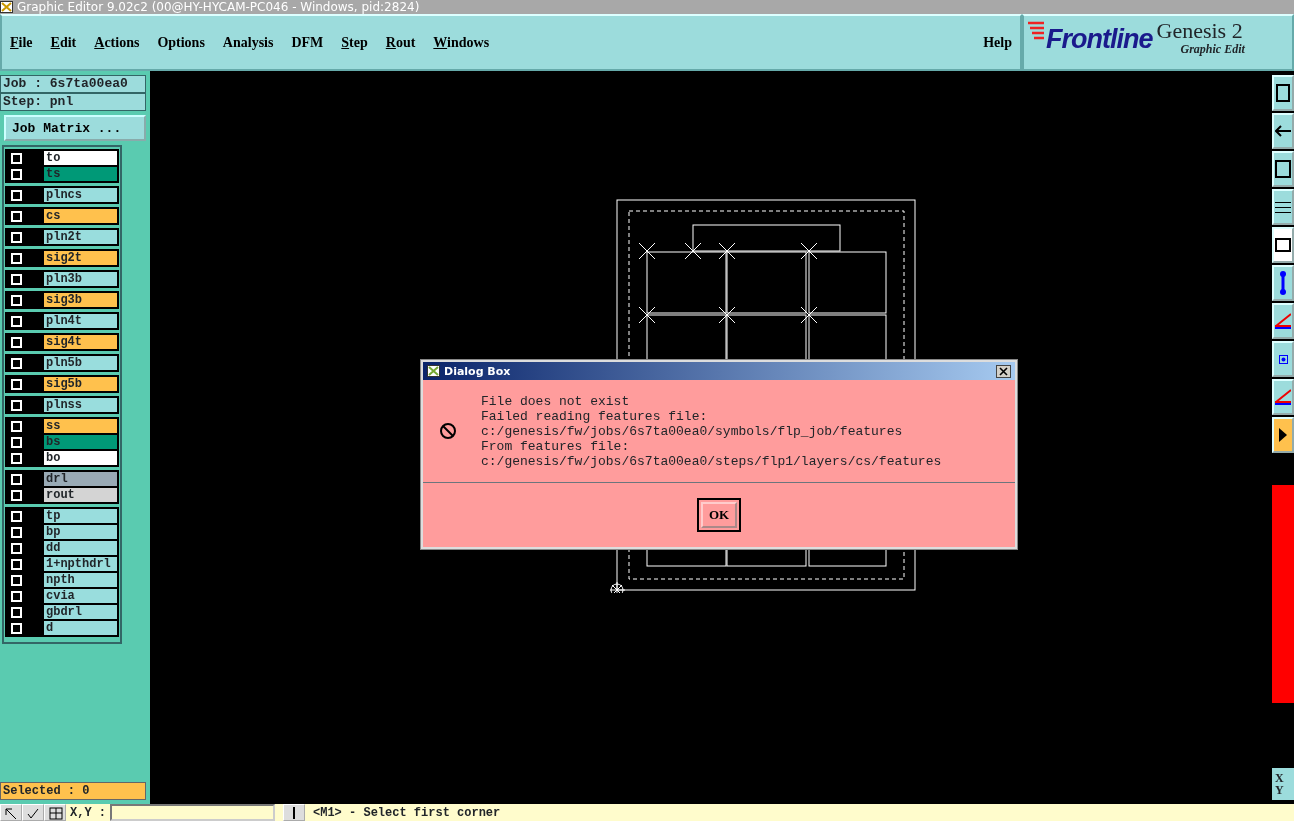  I want to click on layer-name: bp, so click(80, 532).